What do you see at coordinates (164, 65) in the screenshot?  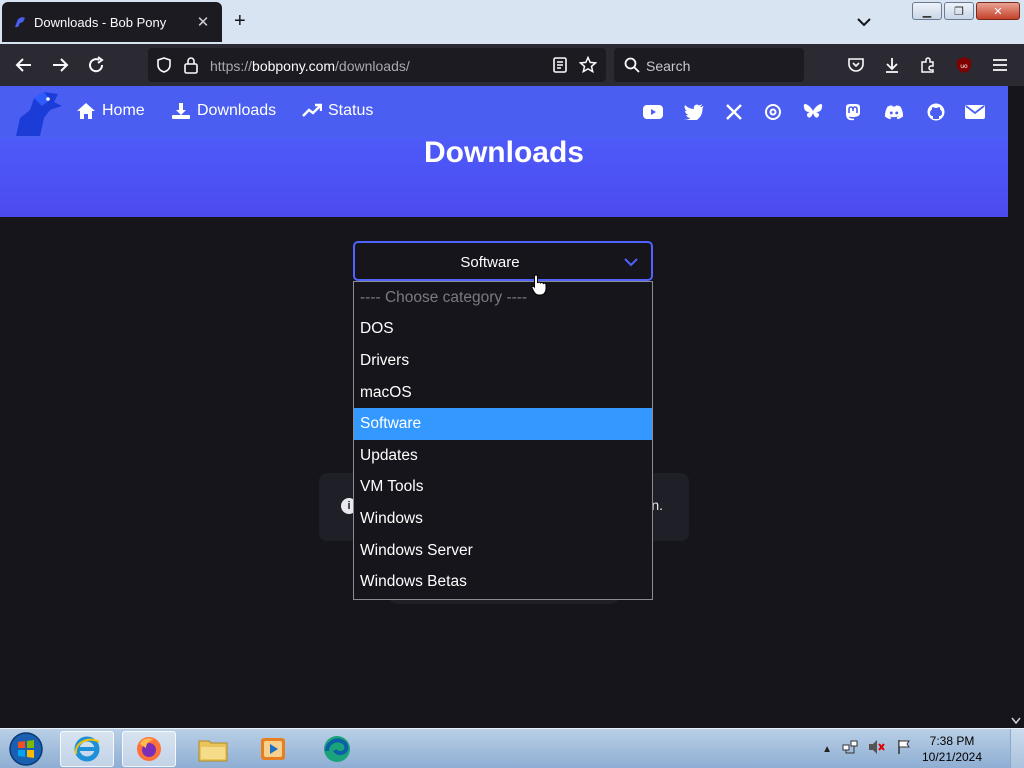 I see `tracking-shield-icon` at bounding box center [164, 65].